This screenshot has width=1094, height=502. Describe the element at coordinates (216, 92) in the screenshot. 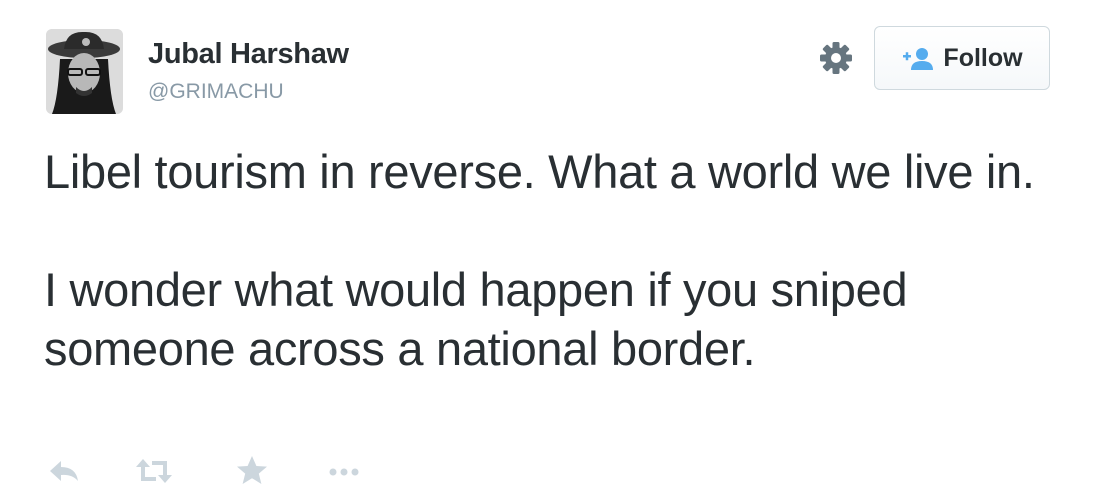

I see `author-handle: @GRIMACHU` at that location.